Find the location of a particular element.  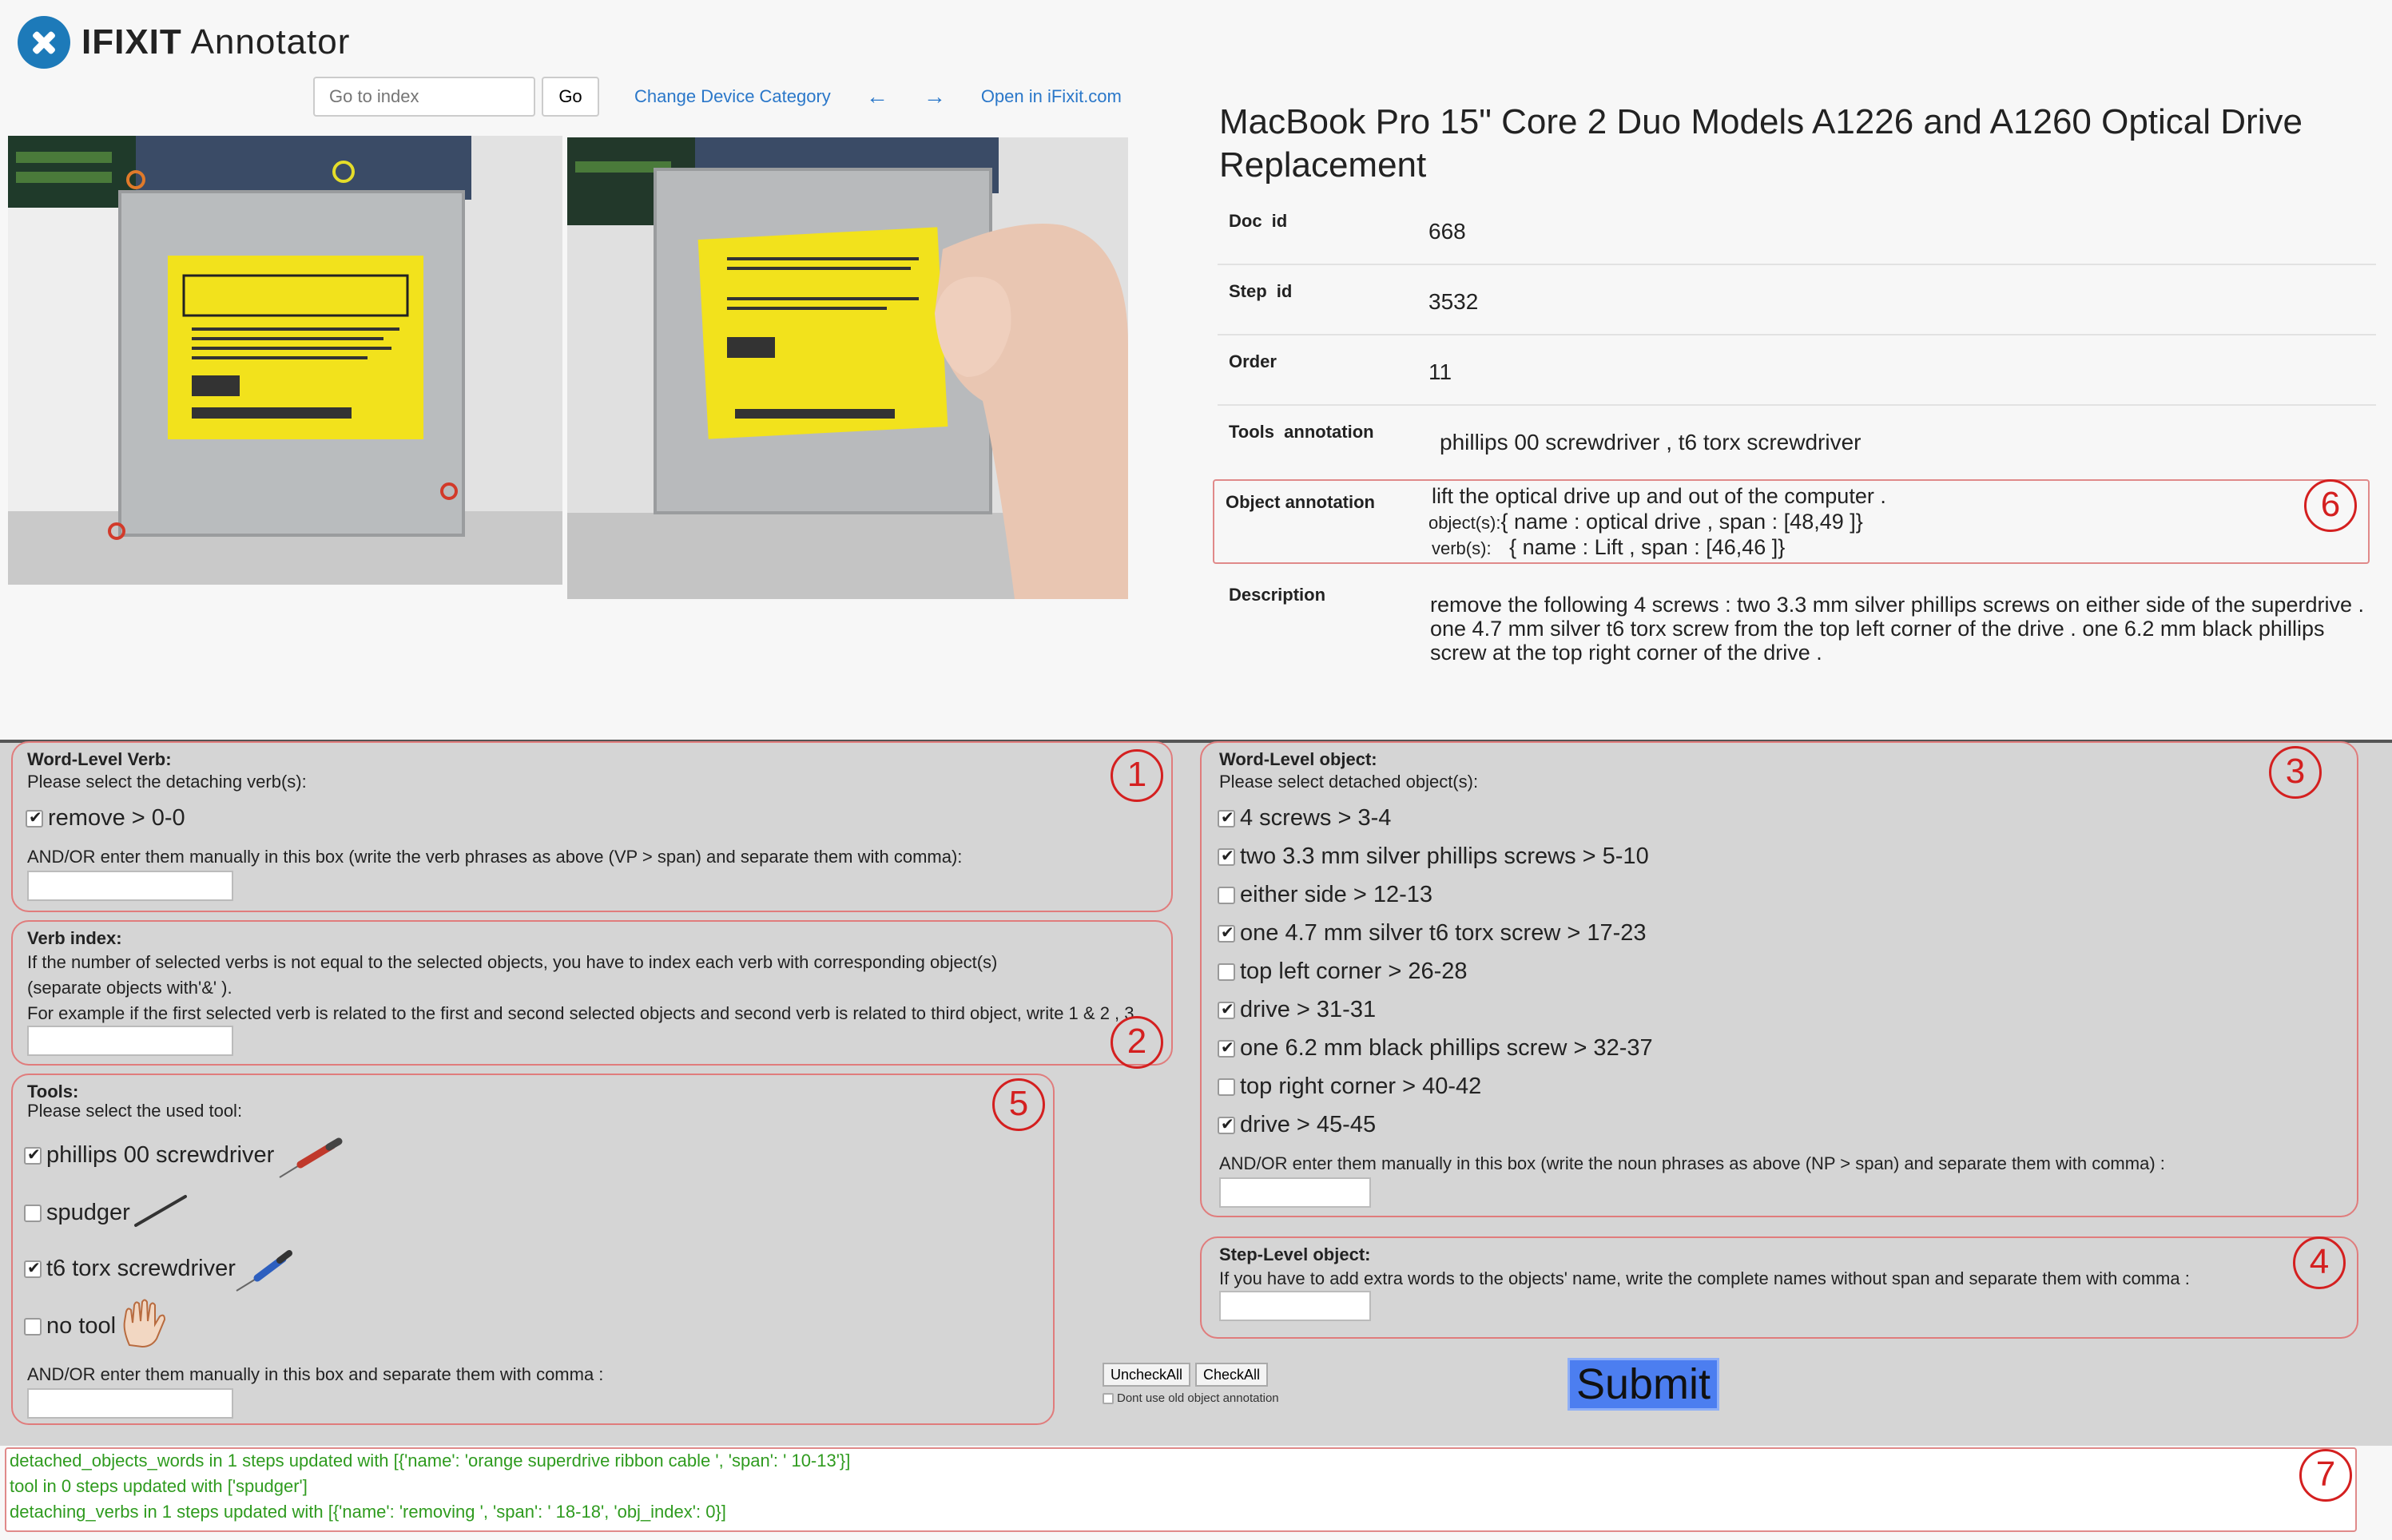

tools-panel-instruction: Please select the used tool: is located at coordinates (135, 1111).